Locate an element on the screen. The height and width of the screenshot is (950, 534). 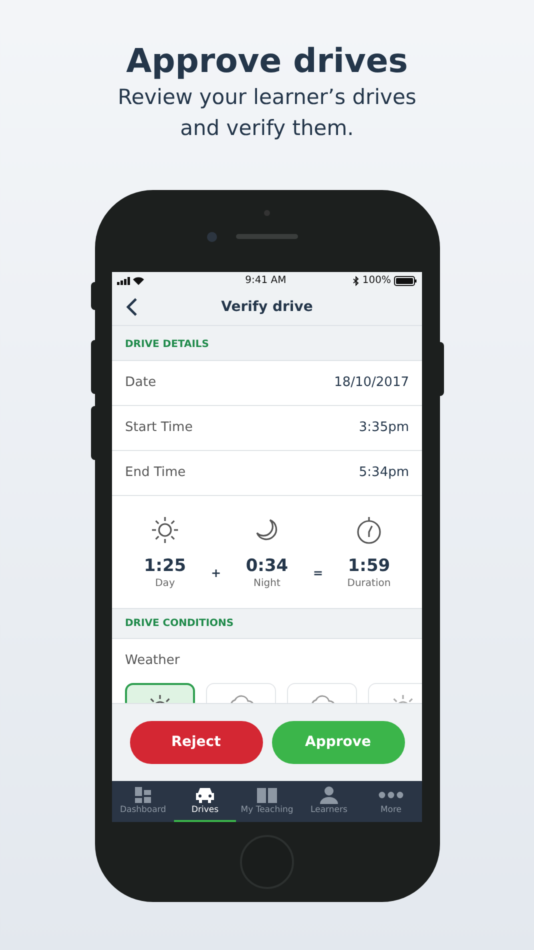
tab-item: Dashboard is located at coordinates (143, 801).